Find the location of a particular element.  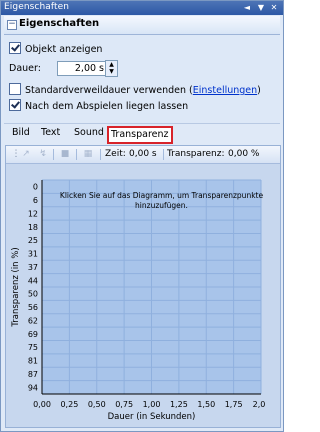

dock-left-button: ◄ is located at coordinates (247, 7).